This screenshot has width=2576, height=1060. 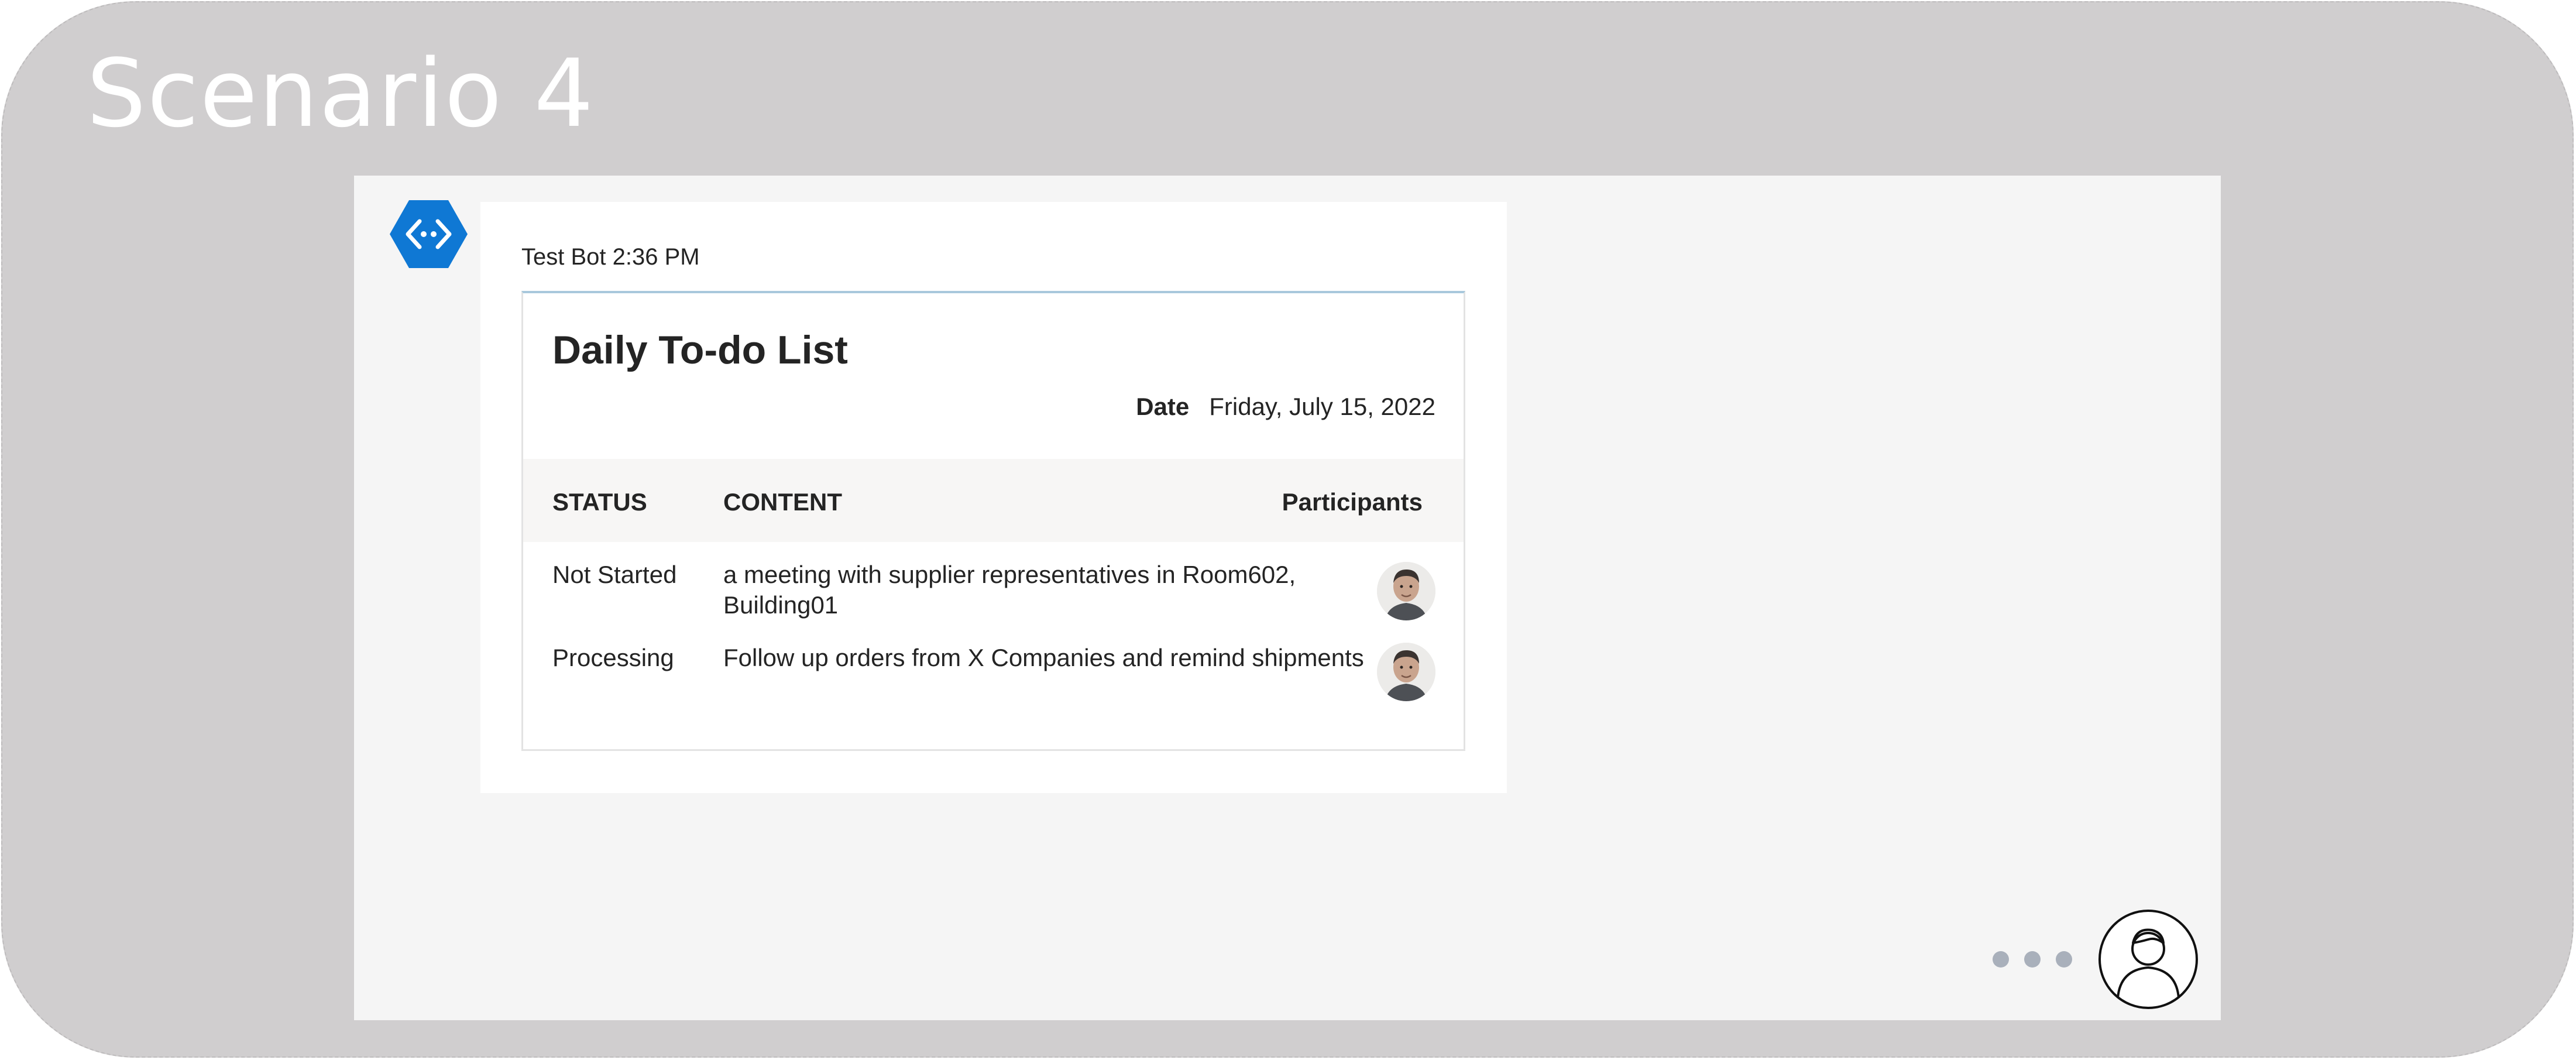 I want to click on column-status-header: STATUS, so click(x=600, y=502).